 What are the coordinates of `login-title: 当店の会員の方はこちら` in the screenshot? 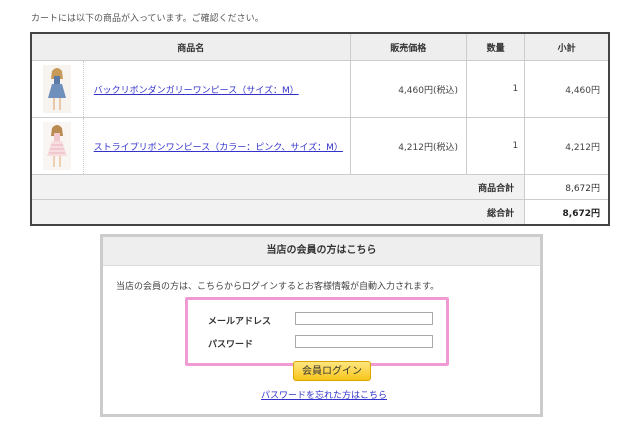 It's located at (321, 251).